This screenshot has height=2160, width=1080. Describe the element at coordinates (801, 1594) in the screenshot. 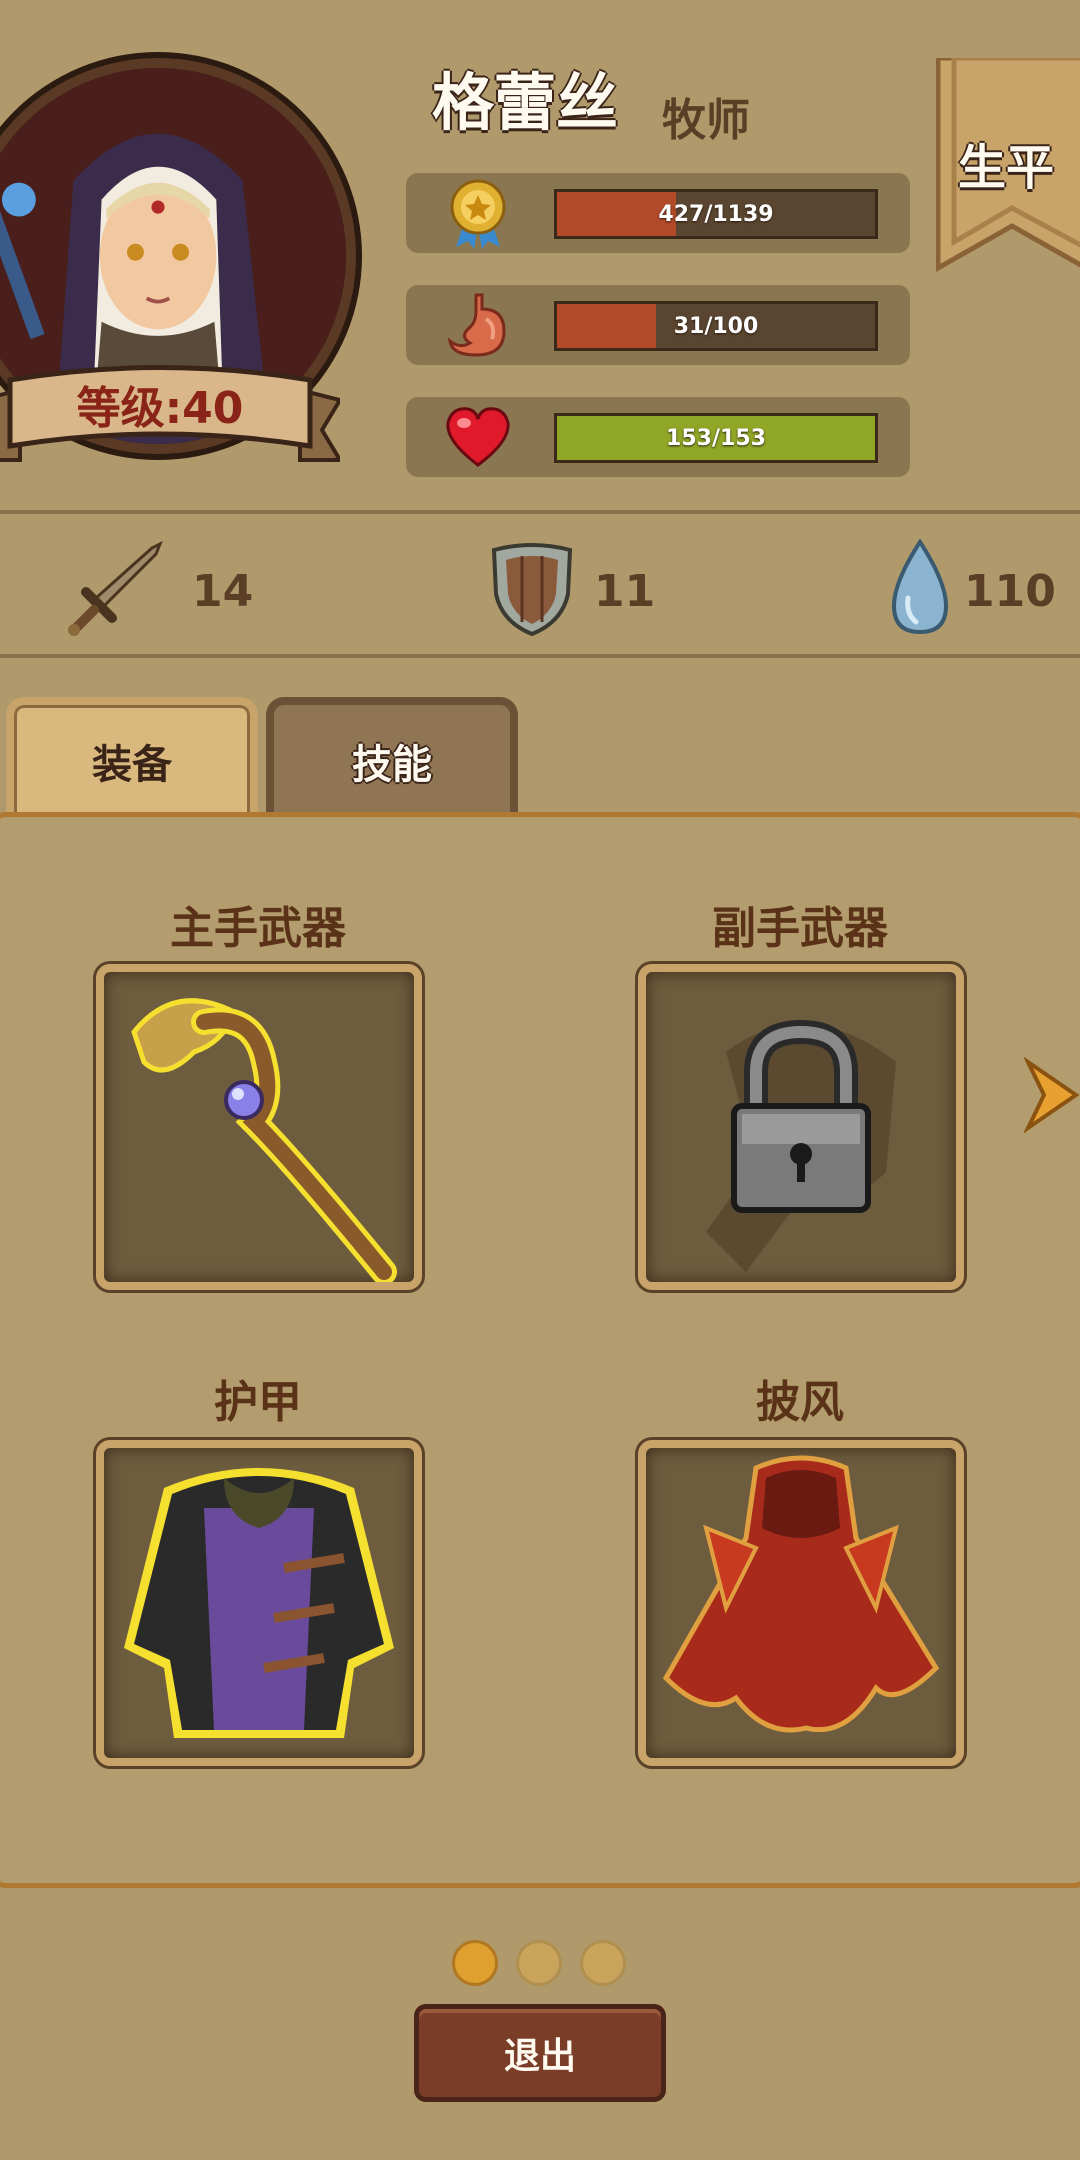

I see `cloak-icon` at that location.